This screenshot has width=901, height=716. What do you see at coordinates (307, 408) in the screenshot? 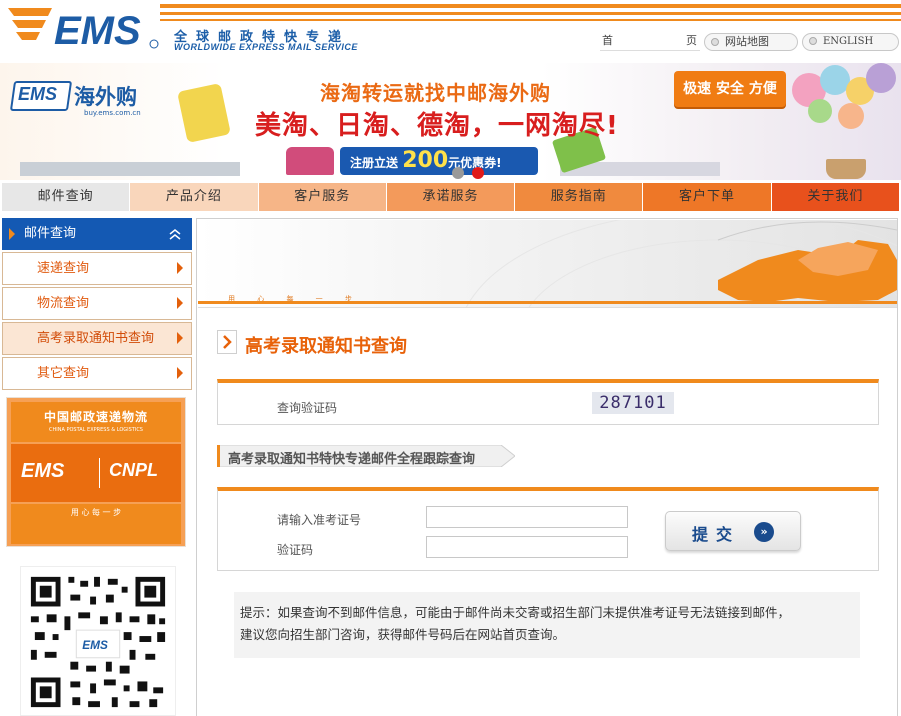
I see `captcha-label: 查询验证码` at bounding box center [307, 408].